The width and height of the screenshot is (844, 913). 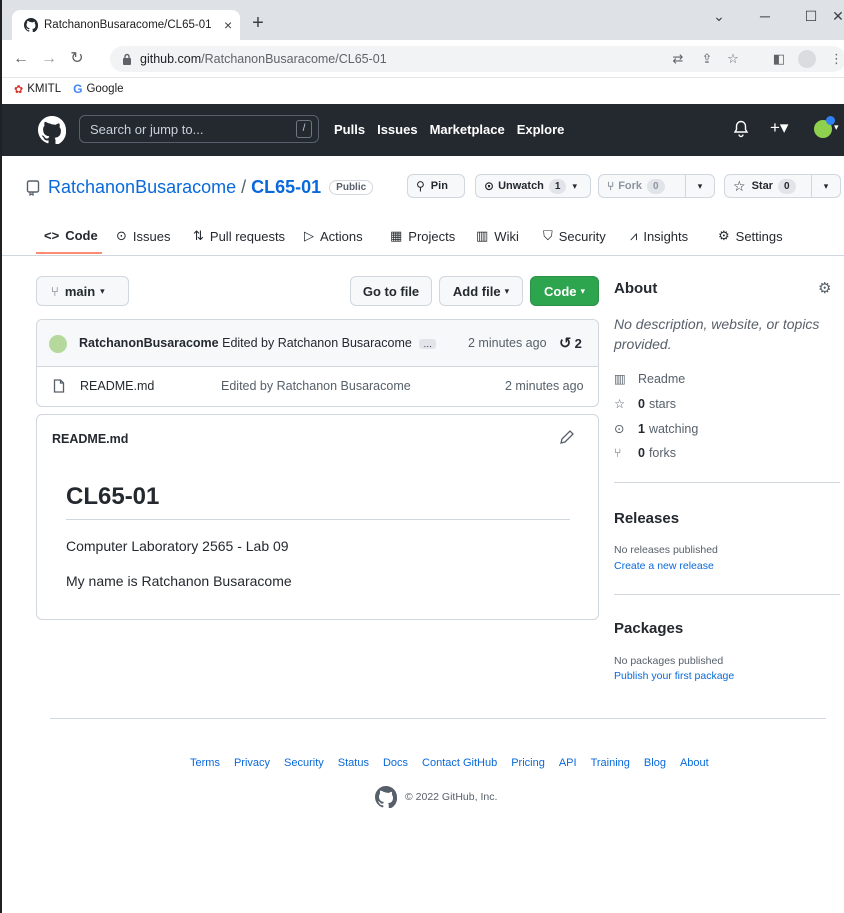 I want to click on footer-link-training: Training, so click(x=610, y=763).